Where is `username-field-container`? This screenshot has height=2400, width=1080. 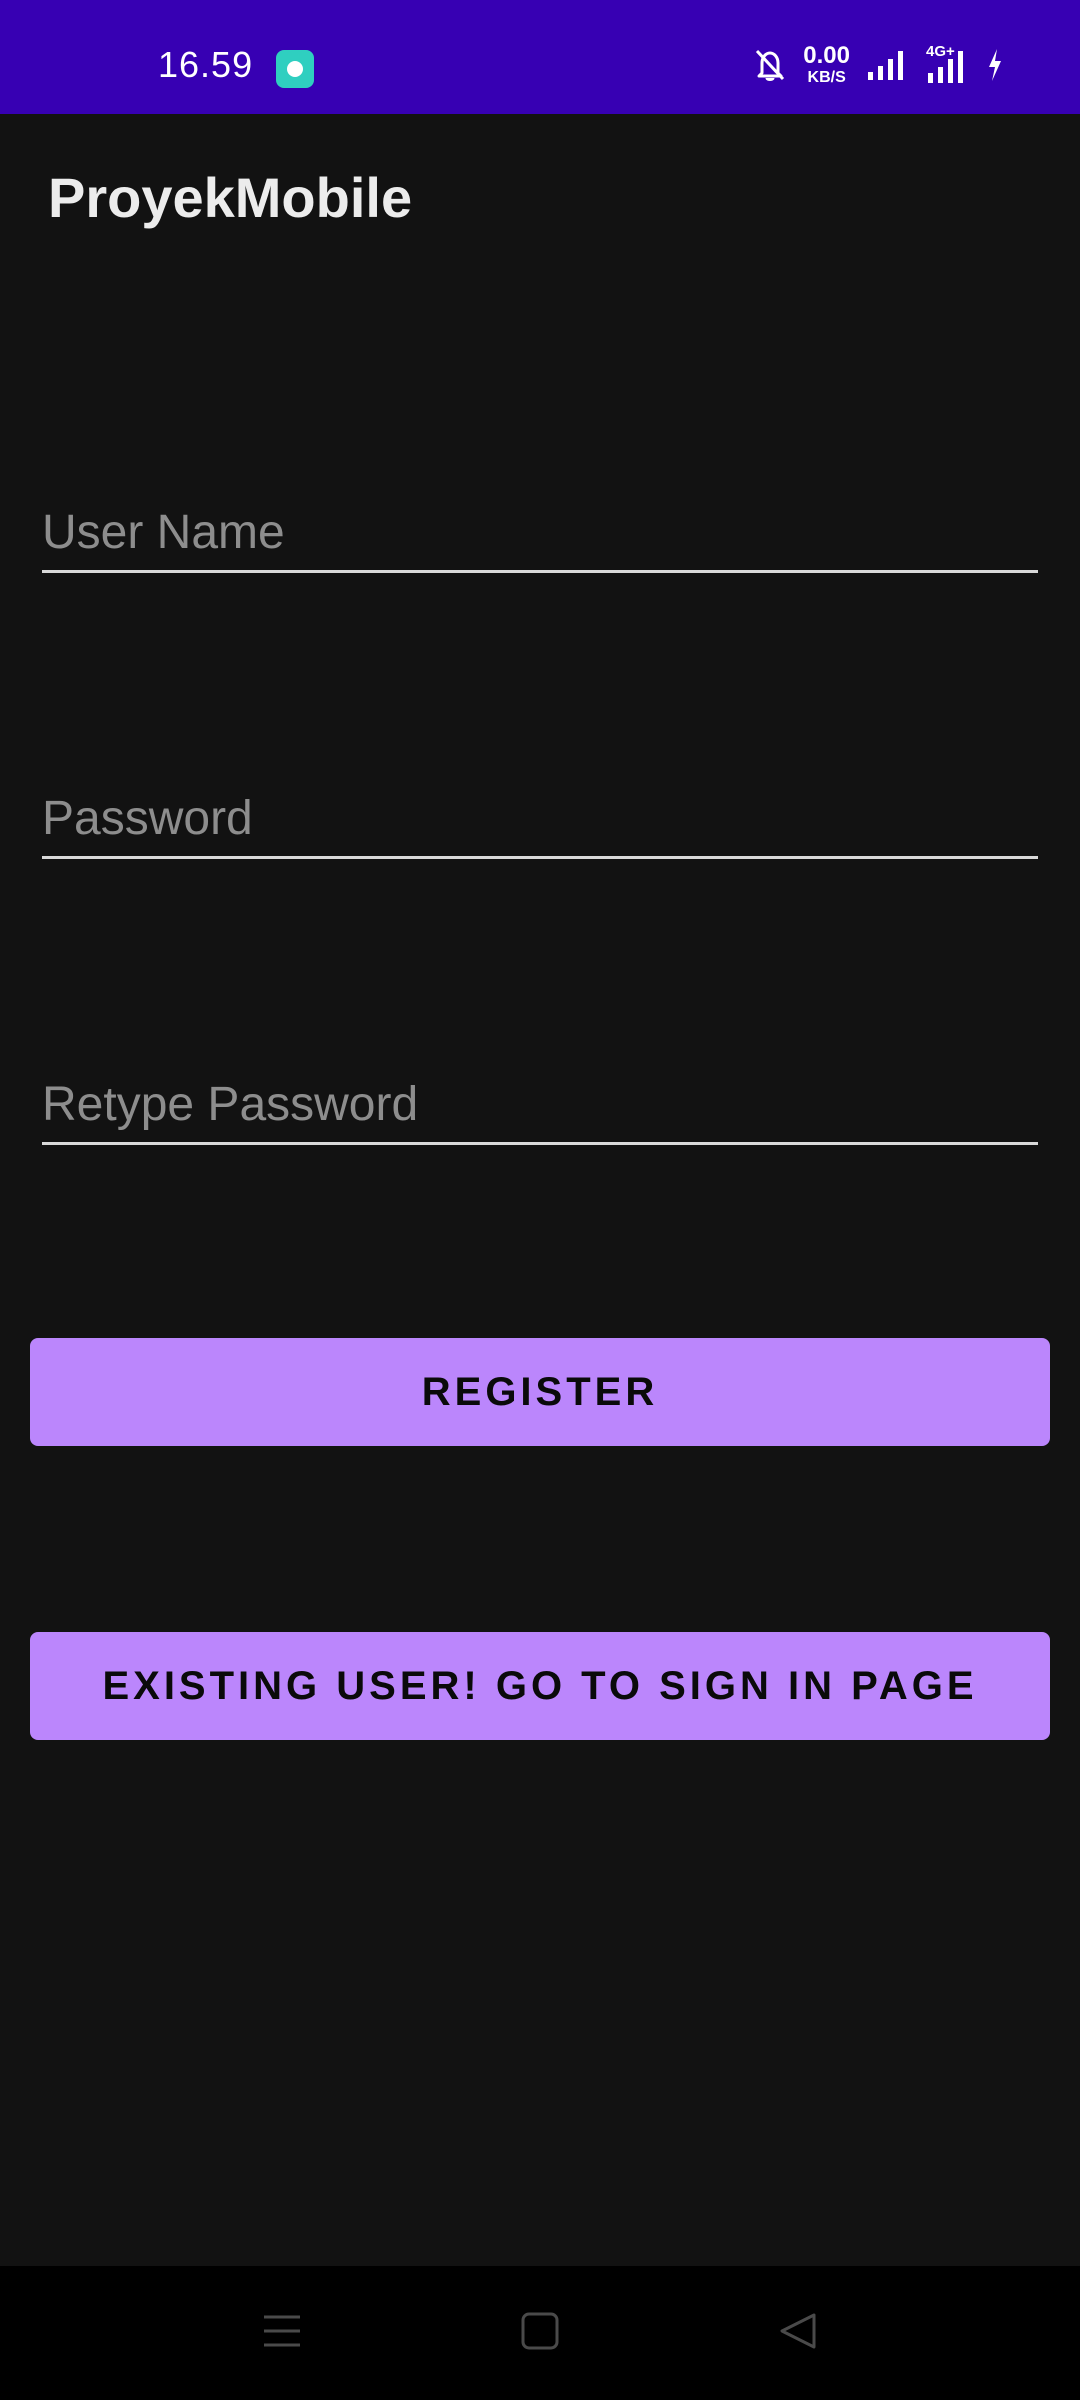
username-field-container is located at coordinates (540, 533).